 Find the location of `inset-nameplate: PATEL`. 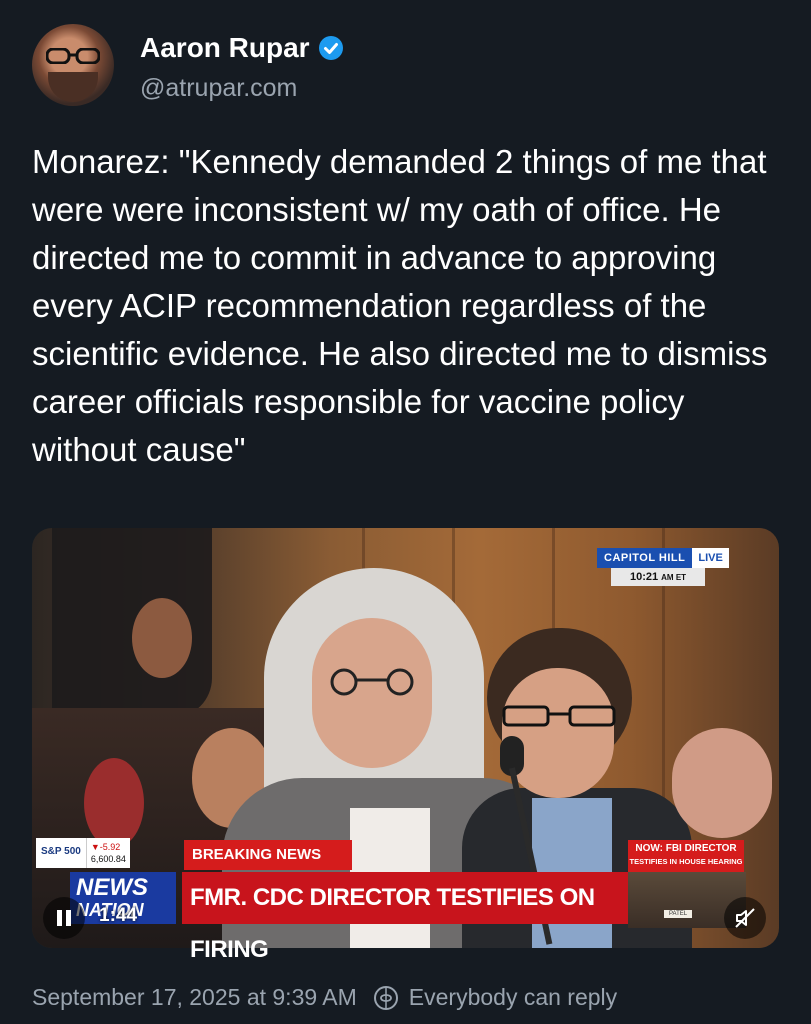

inset-nameplate: PATEL is located at coordinates (678, 914).